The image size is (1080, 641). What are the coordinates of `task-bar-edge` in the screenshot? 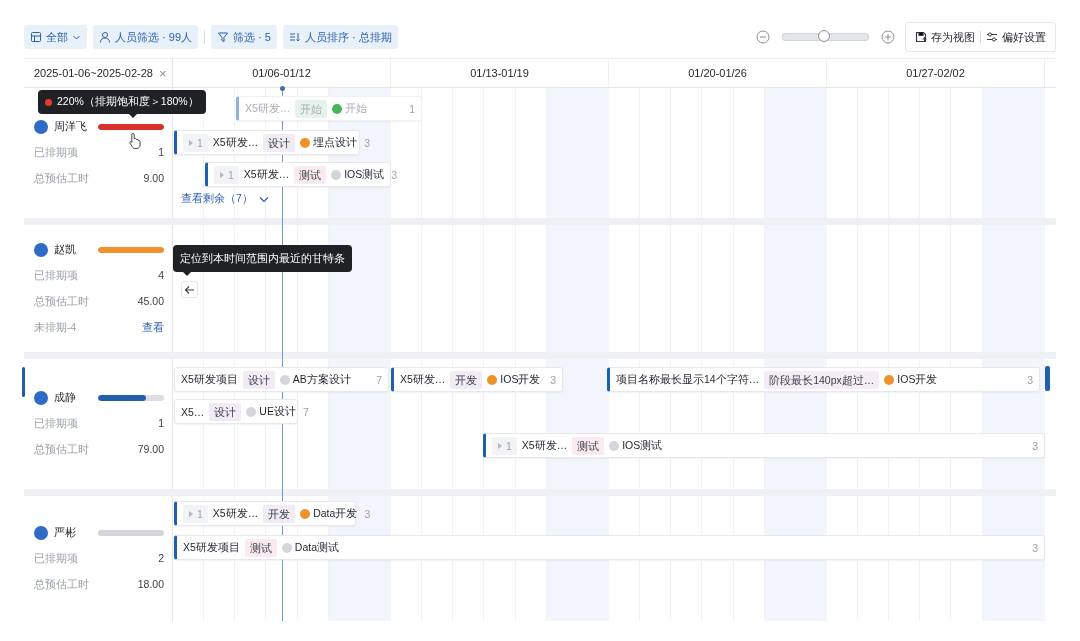 It's located at (1047, 378).